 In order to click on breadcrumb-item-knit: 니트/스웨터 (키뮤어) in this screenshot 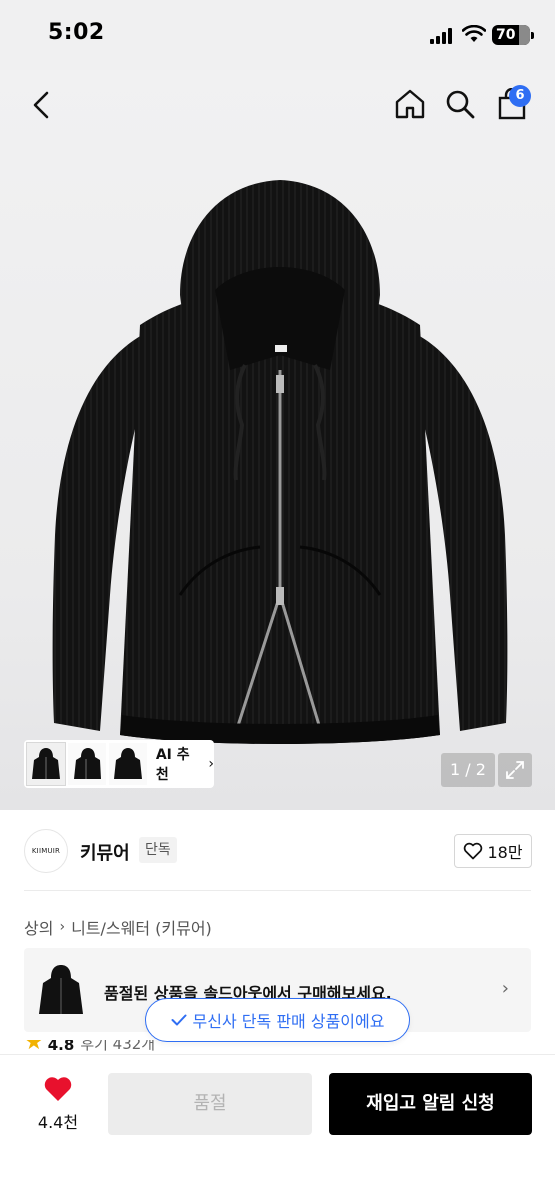, I will do `click(141, 927)`.